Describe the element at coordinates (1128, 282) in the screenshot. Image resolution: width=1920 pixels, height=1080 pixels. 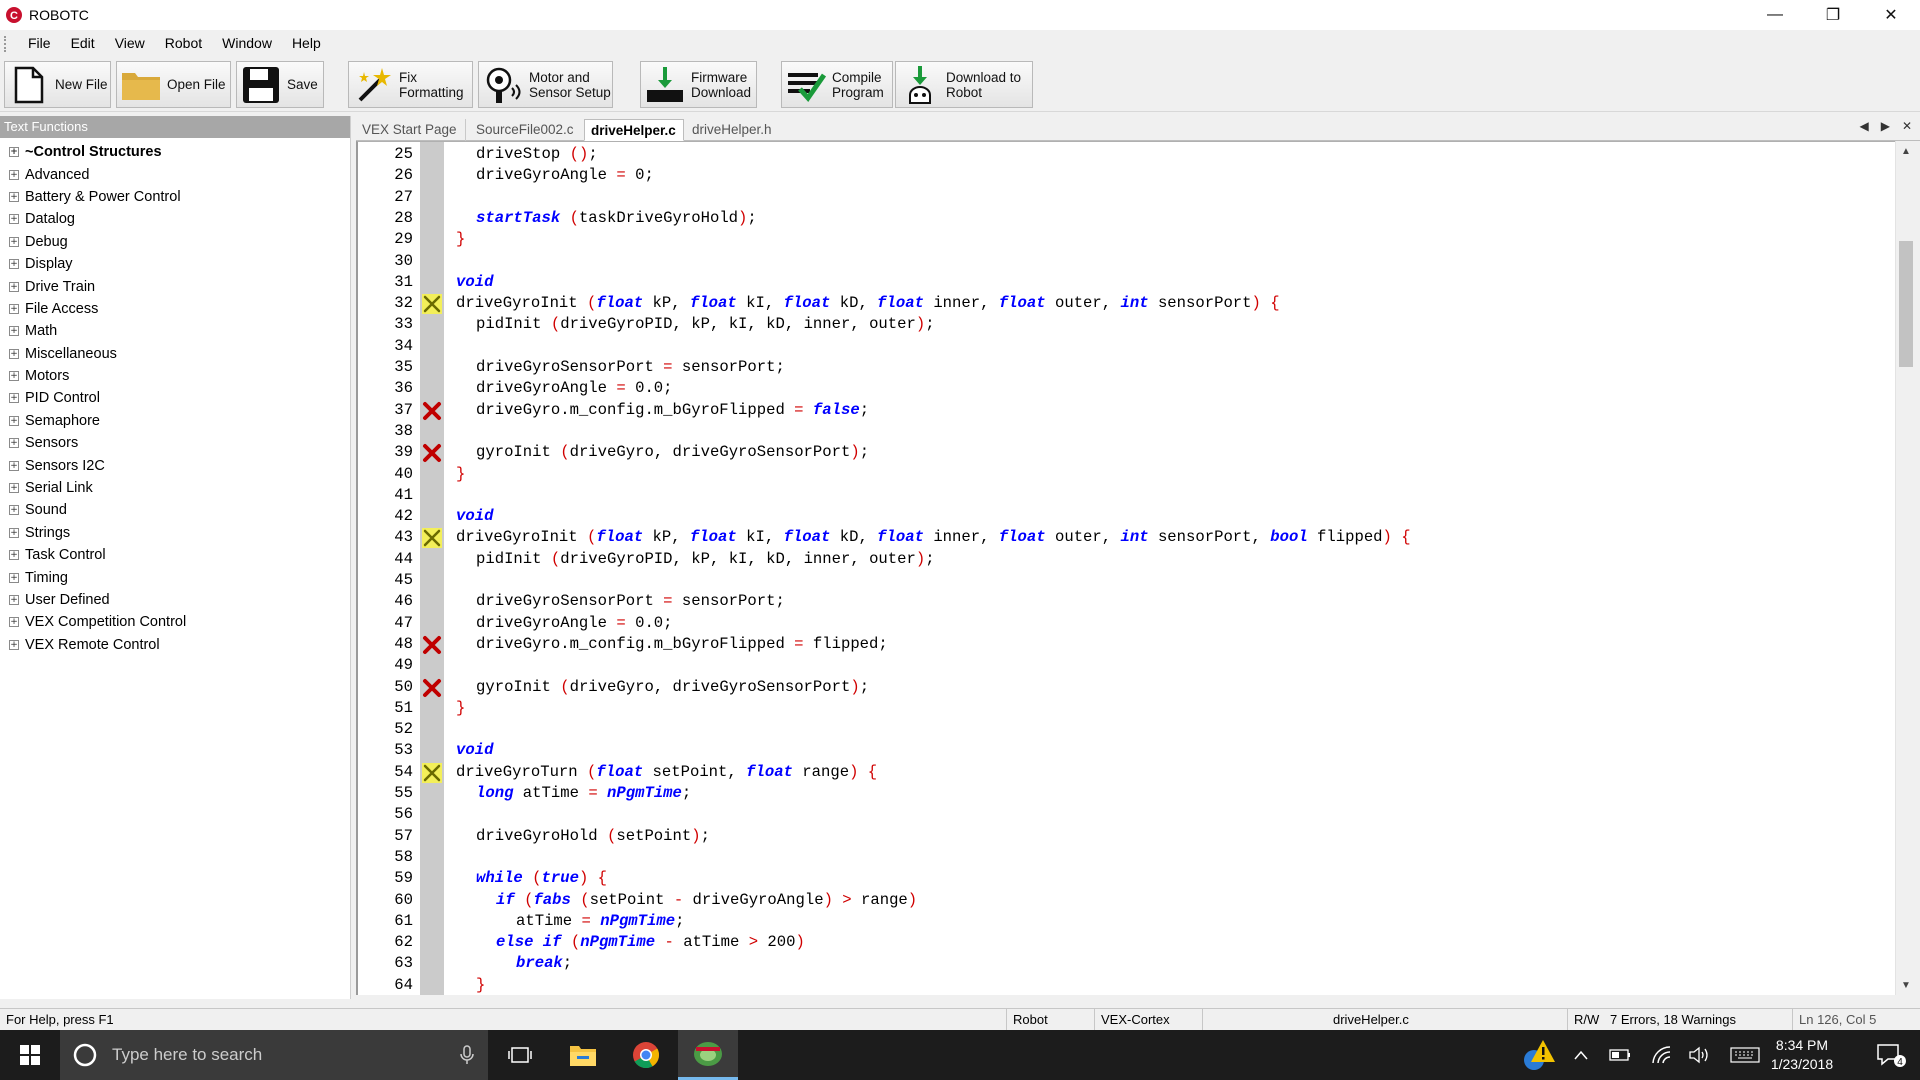
I see `code-line: 31 void` at that location.